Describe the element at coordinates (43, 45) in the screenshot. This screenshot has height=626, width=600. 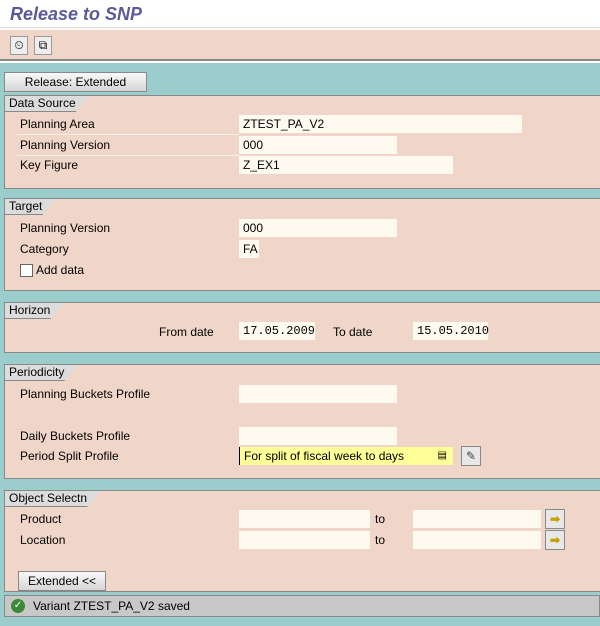
I see `variant-icon: ⧉` at that location.